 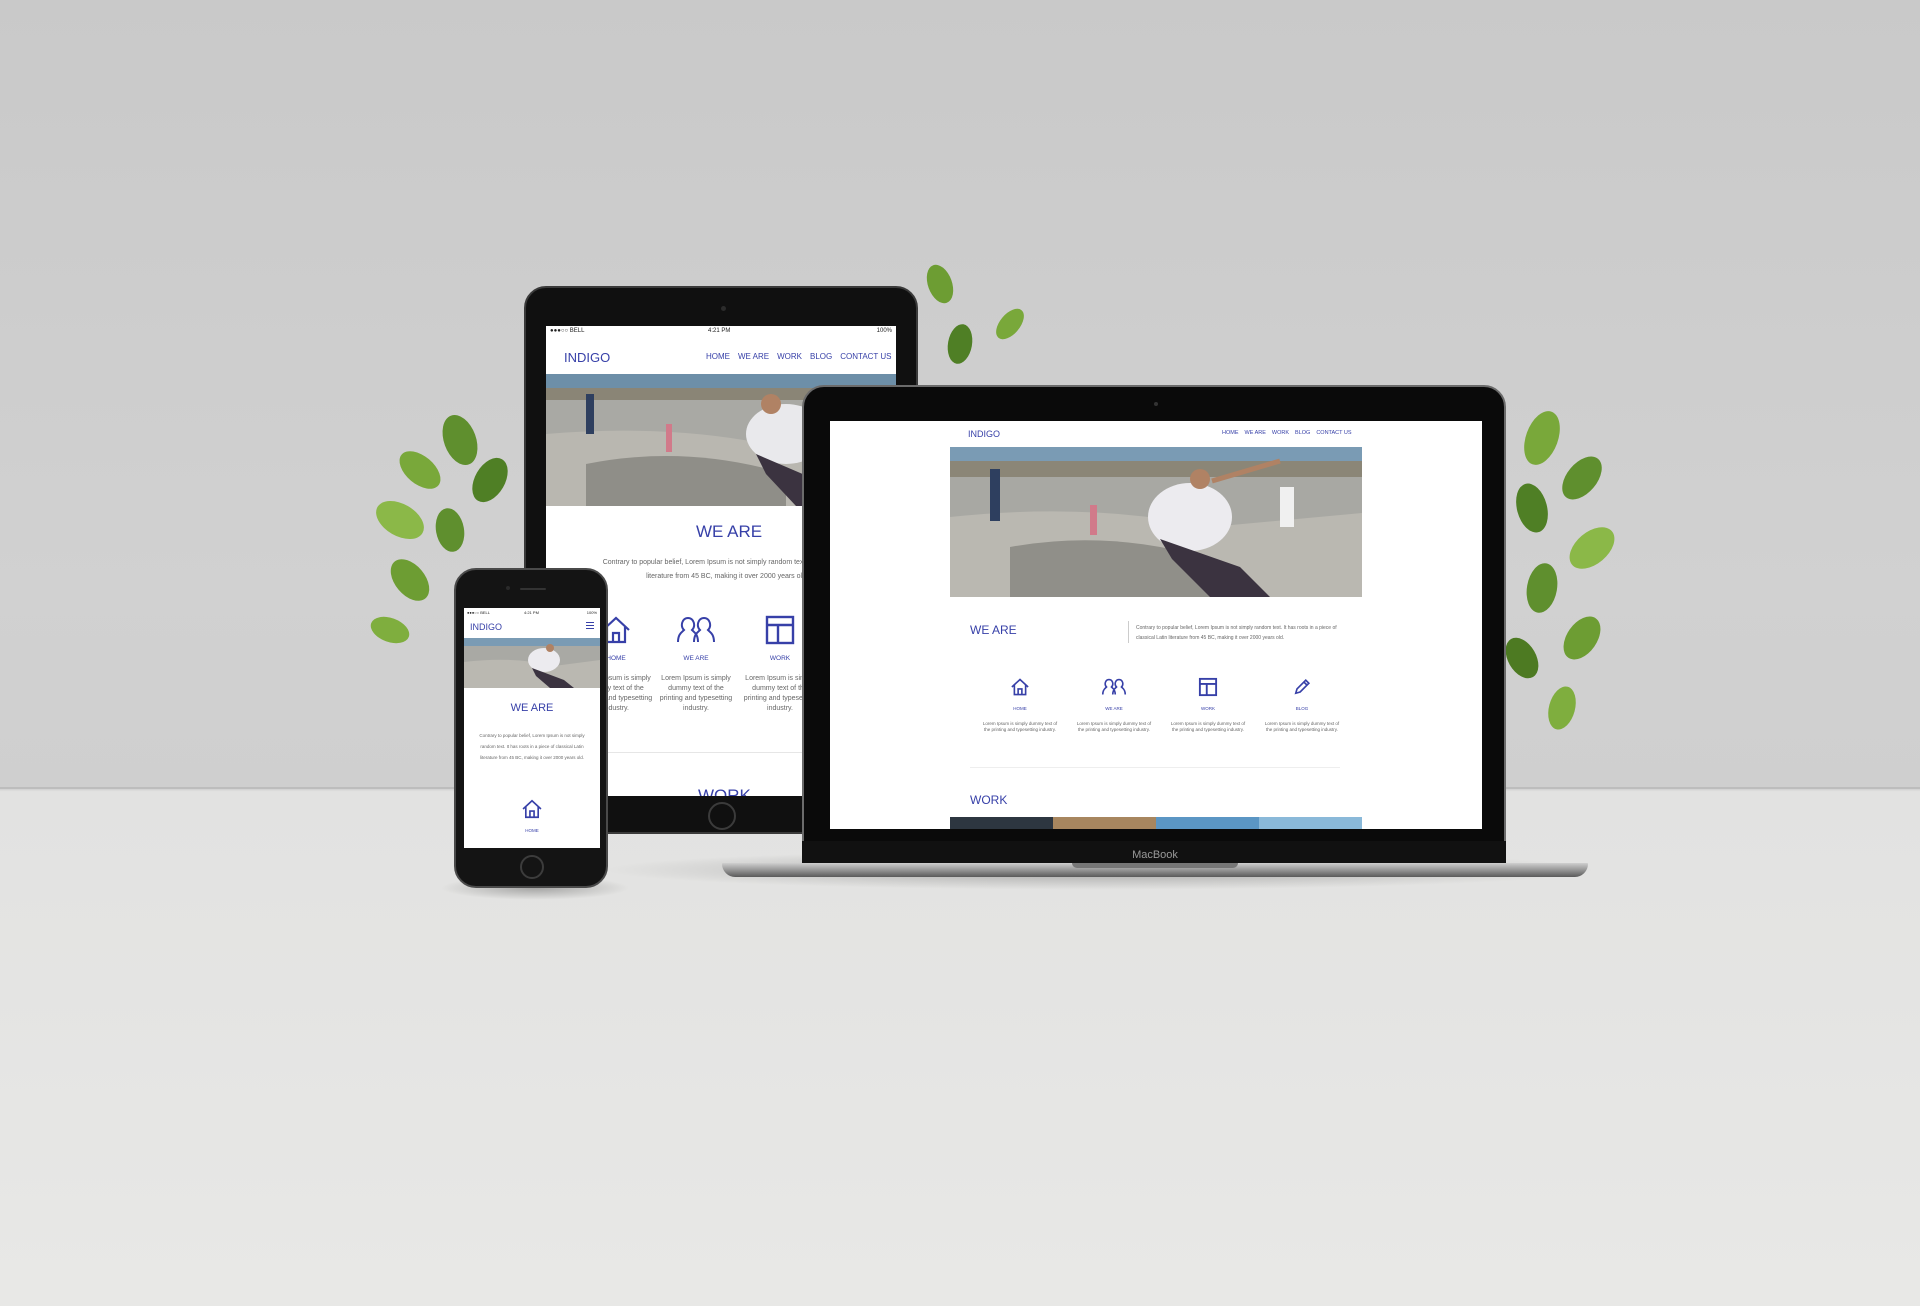 What do you see at coordinates (1208, 708) in the screenshot?
I see `feature-label: WORK` at bounding box center [1208, 708].